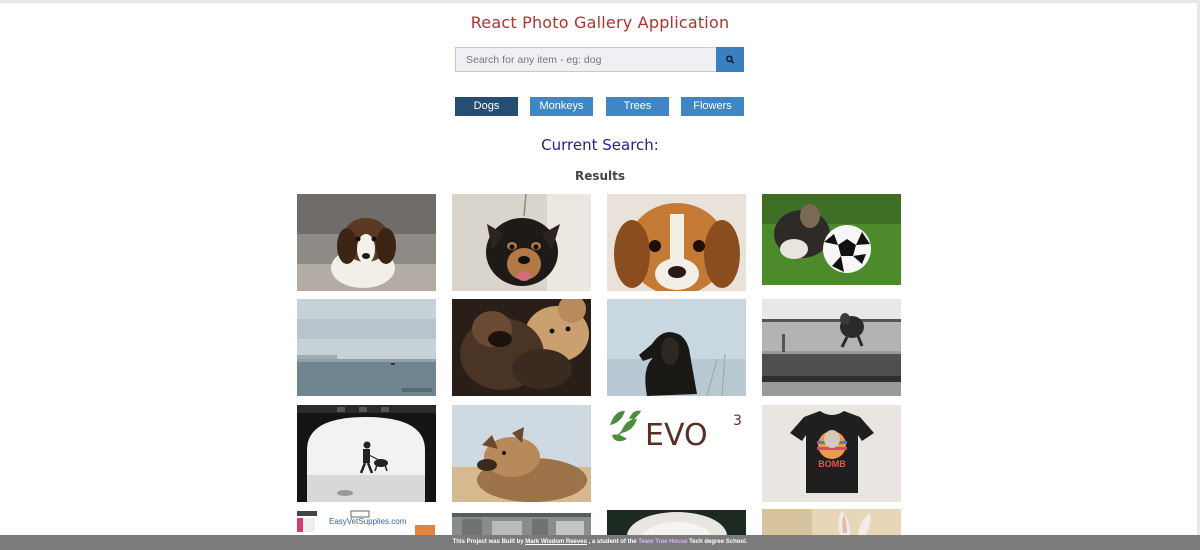  What do you see at coordinates (366, 347) in the screenshot?
I see `sea-horizon-photo` at bounding box center [366, 347].